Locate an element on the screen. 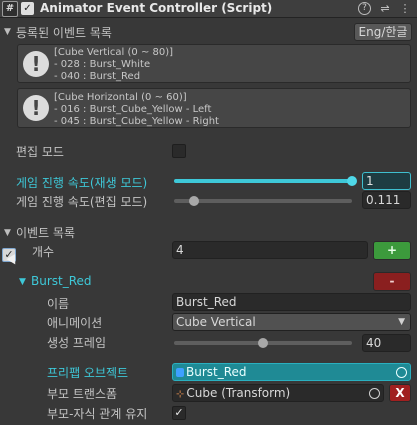 The height and width of the screenshot is (425, 417). presets-icon: ⇌ is located at coordinates (385, 8).